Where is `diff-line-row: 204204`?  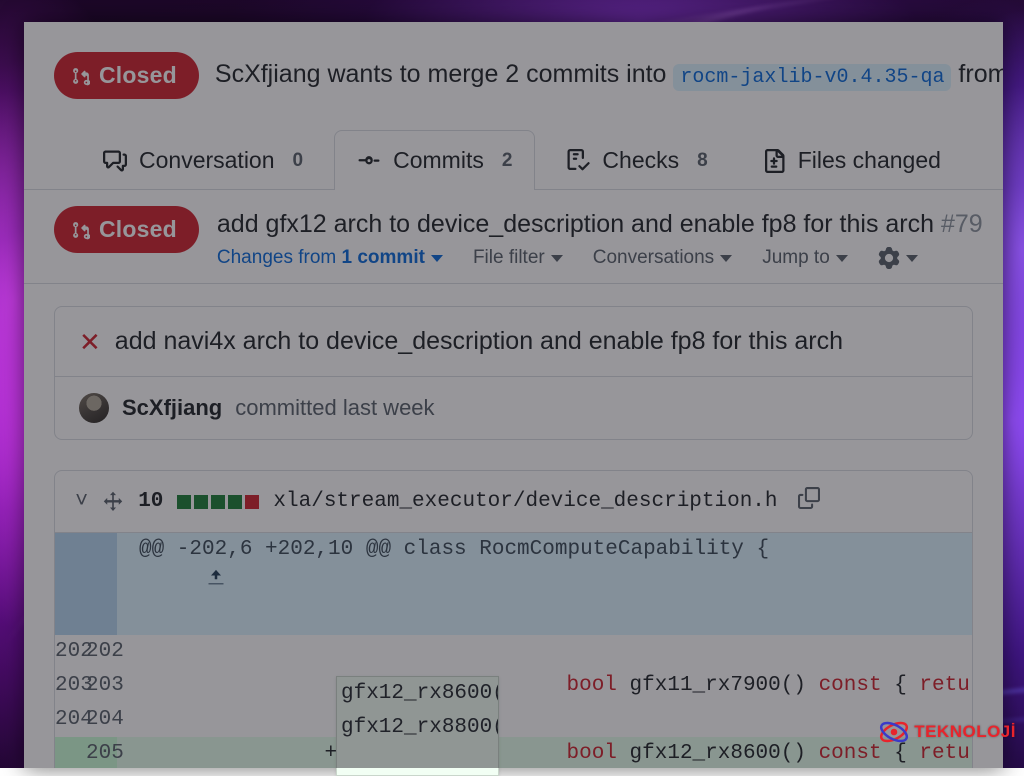 diff-line-row: 204204 is located at coordinates (513, 720).